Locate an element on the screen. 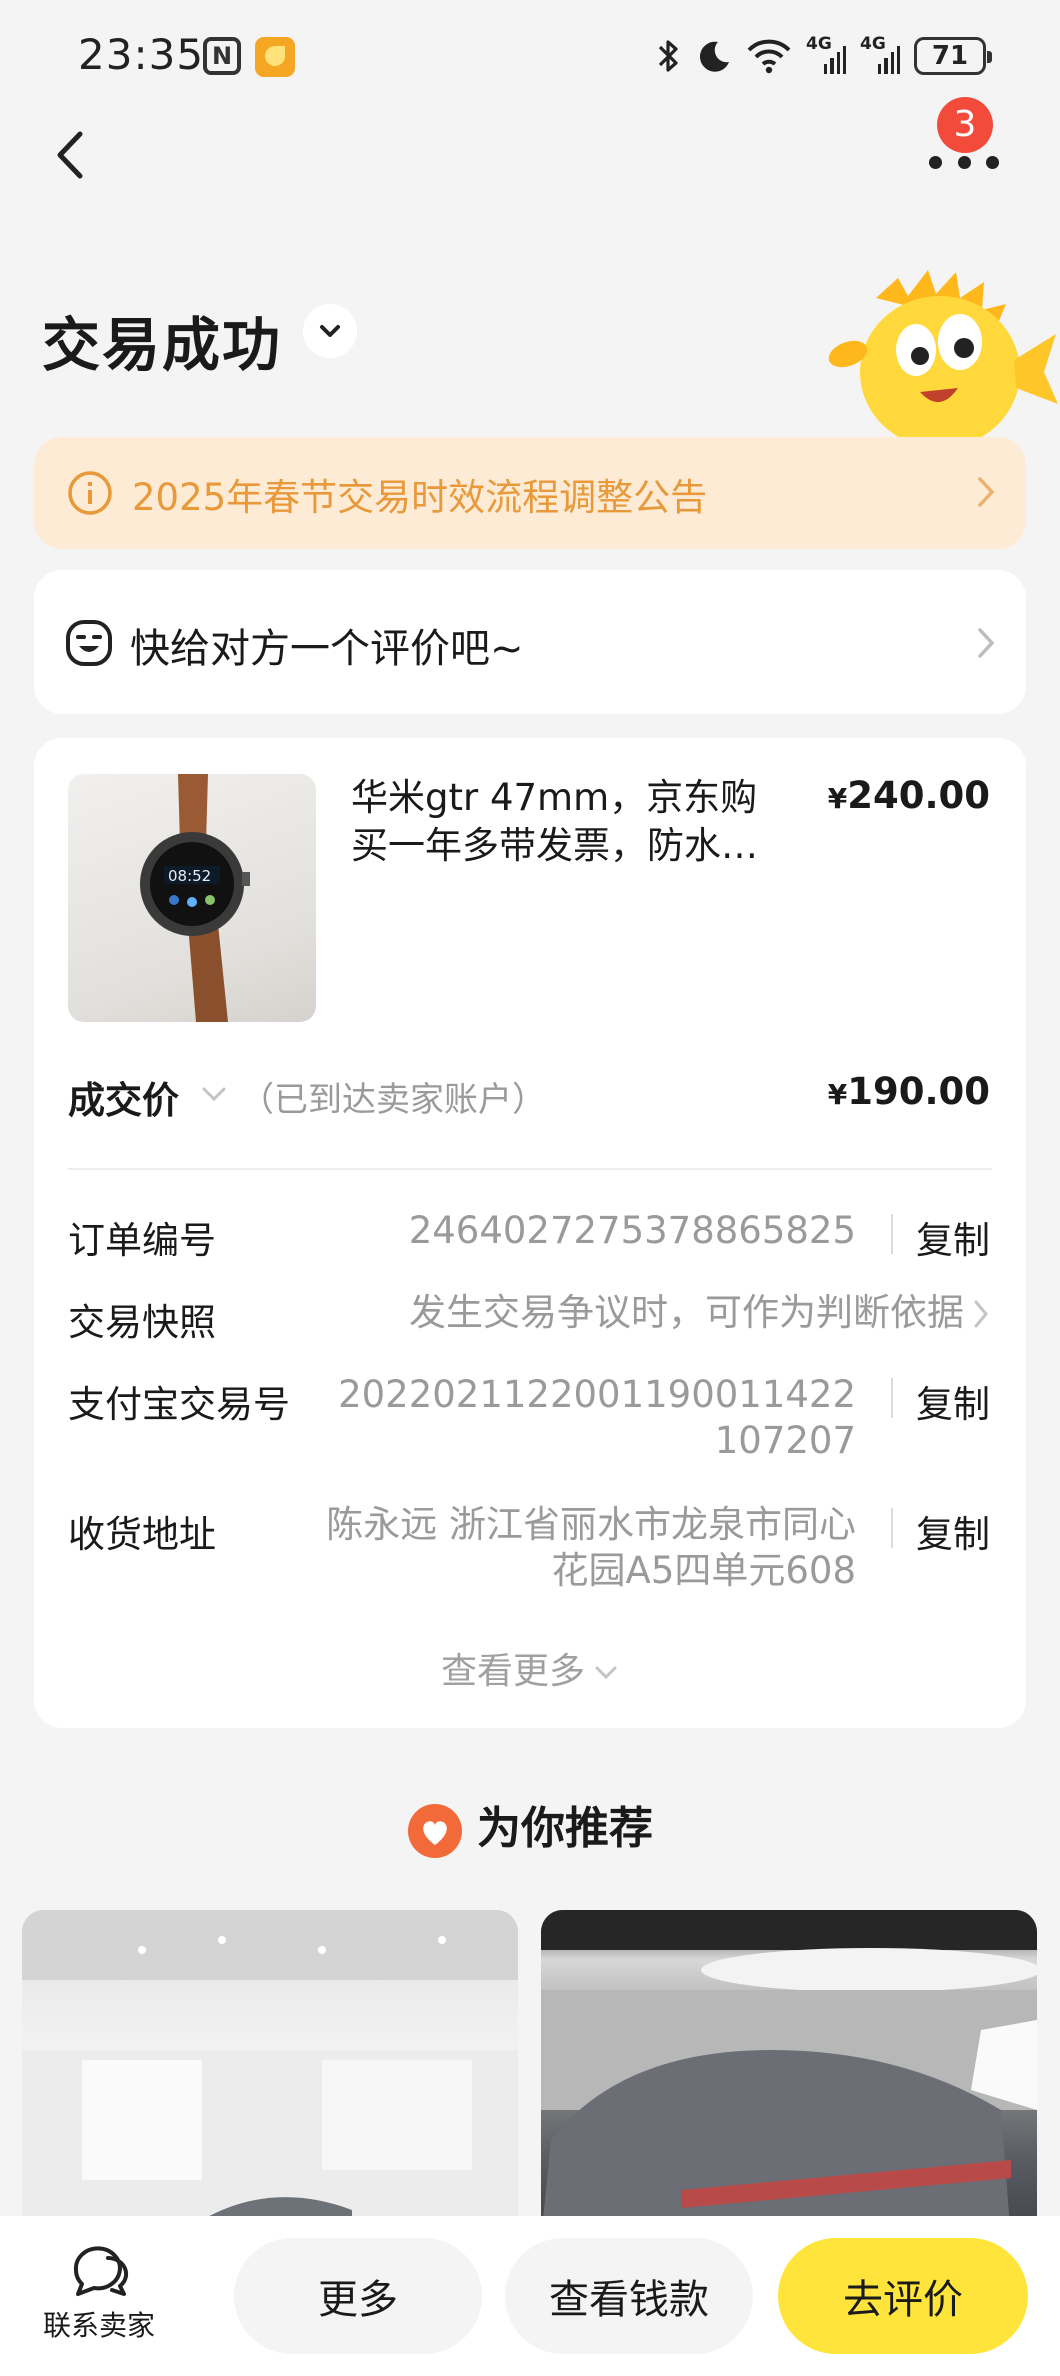 The height and width of the screenshot is (2376, 1060). moon-icon is located at coordinates (714, 56).